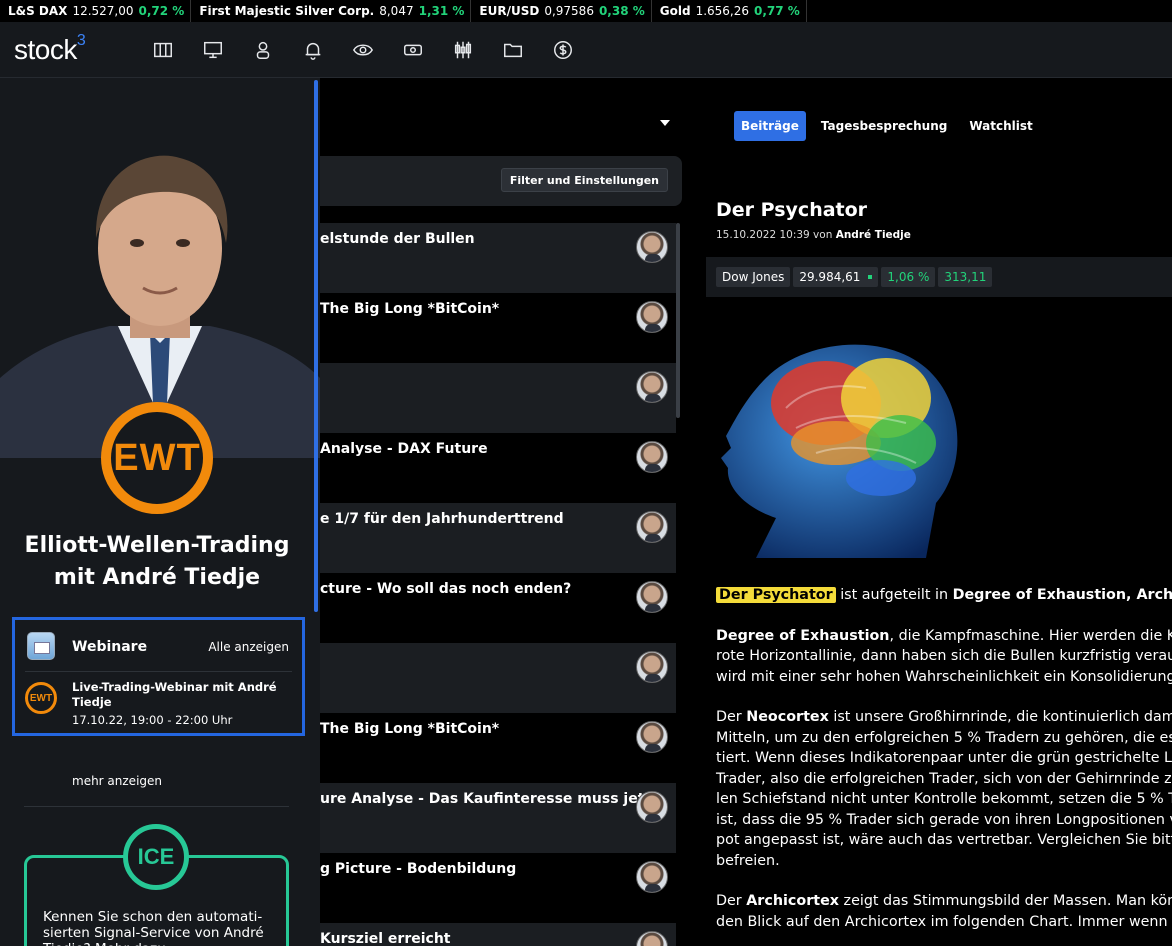 The height and width of the screenshot is (946, 1172). Describe the element at coordinates (1000, 126) in the screenshot. I see `tab-watchlist: Watchlist` at that location.